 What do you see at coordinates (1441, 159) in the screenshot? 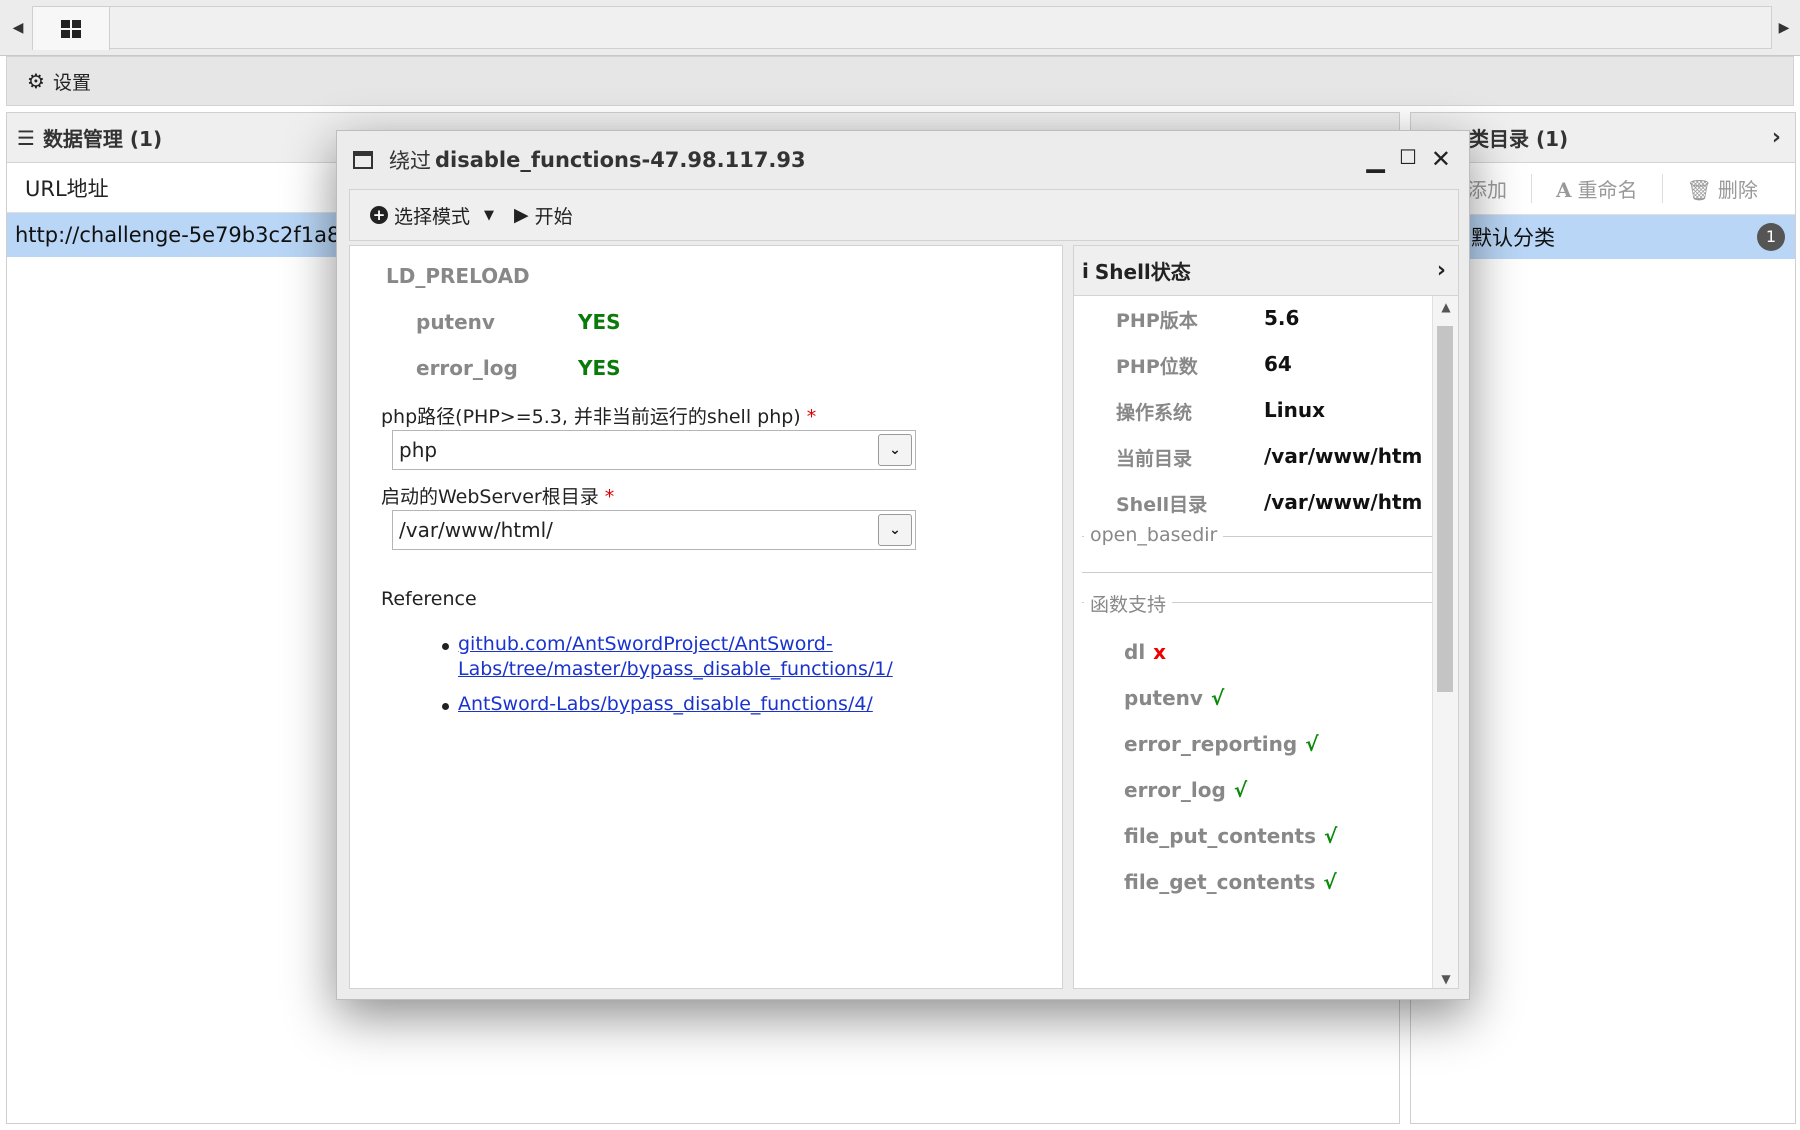
I see `close-icon: ✕` at bounding box center [1441, 159].